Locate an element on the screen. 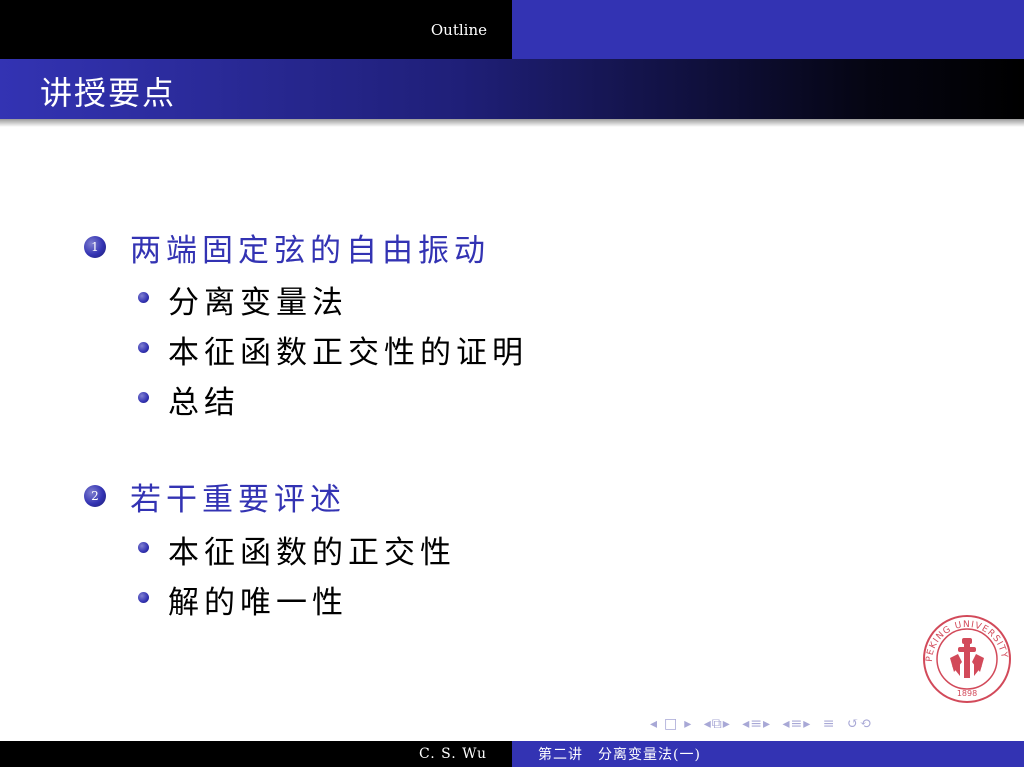  subsection-item: 本征函数的正交性 is located at coordinates (312, 549).